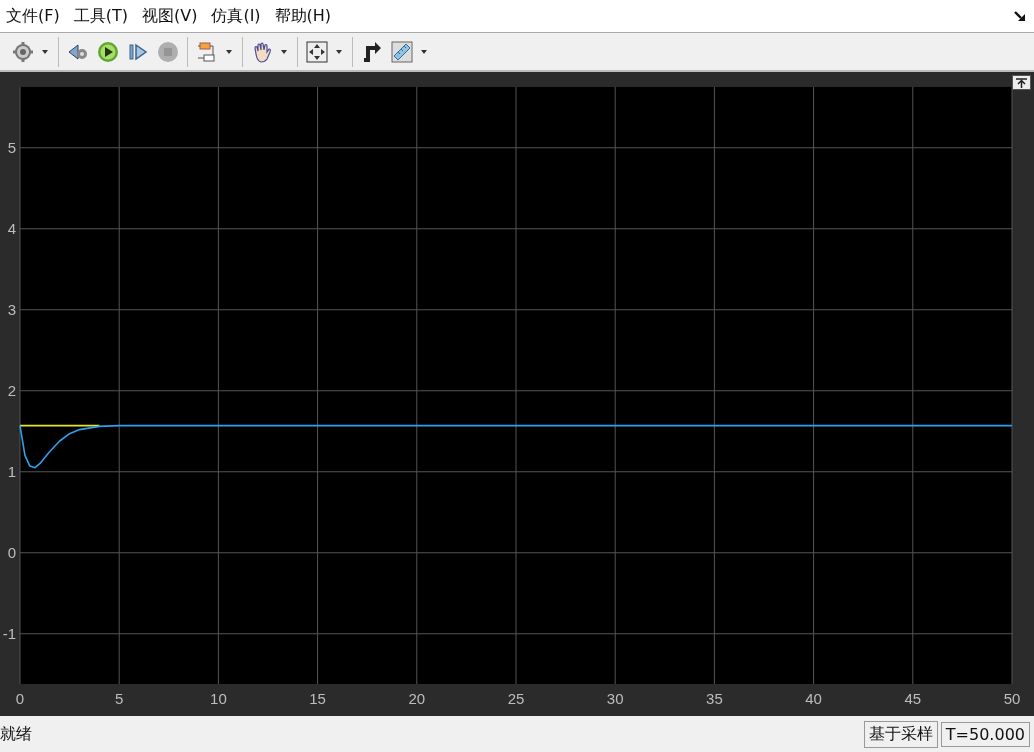 The image size is (1034, 752). I want to click on x-tick-label: 45, so click(913, 698).